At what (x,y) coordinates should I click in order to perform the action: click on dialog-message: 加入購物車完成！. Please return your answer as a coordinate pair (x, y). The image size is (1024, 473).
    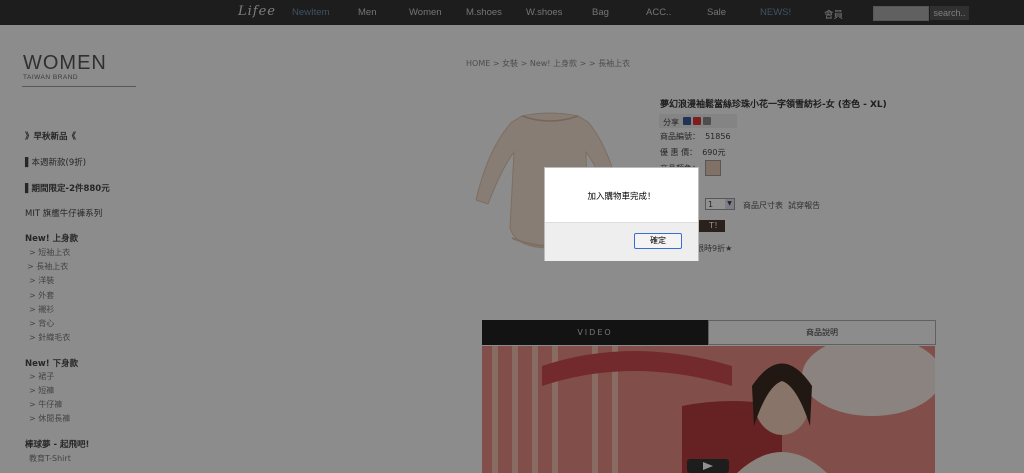
    Looking at the image, I should click on (621, 197).